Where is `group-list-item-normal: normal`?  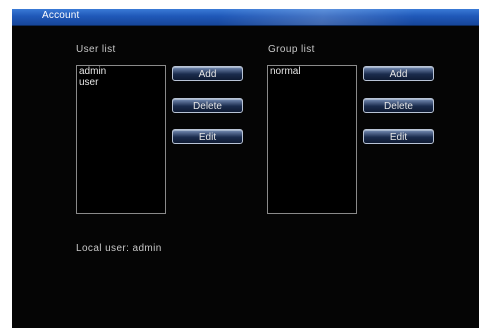
group-list-item-normal: normal is located at coordinates (312, 71).